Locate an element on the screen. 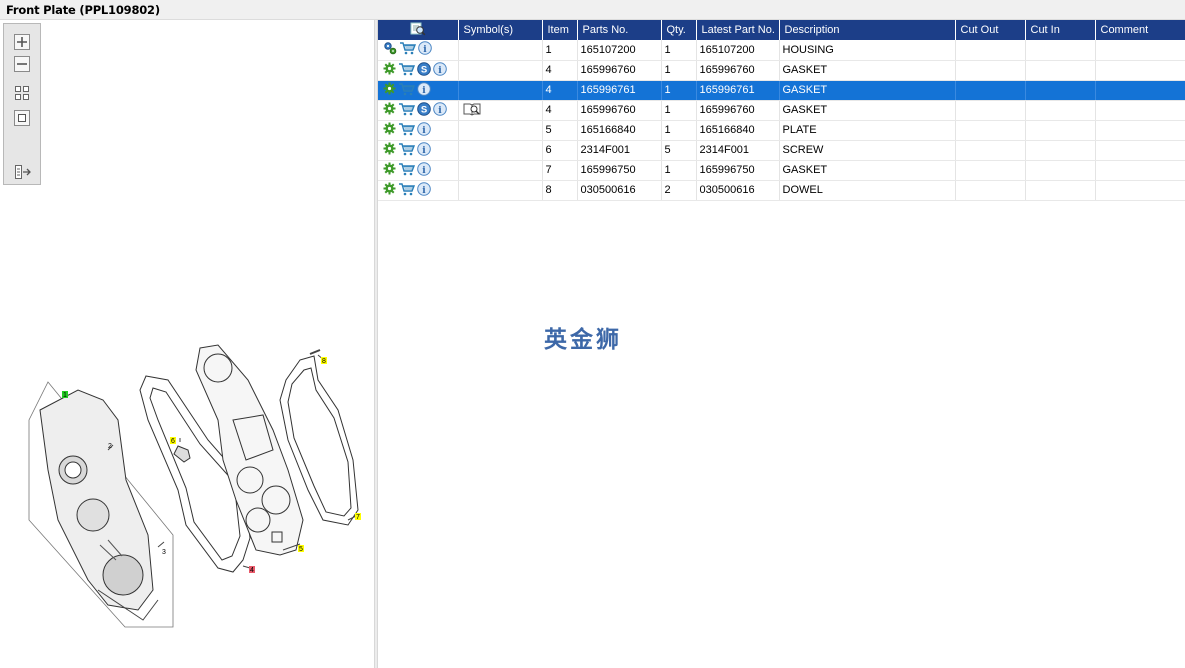  column-header-latest-part-no: Latest Part No. is located at coordinates (738, 30).